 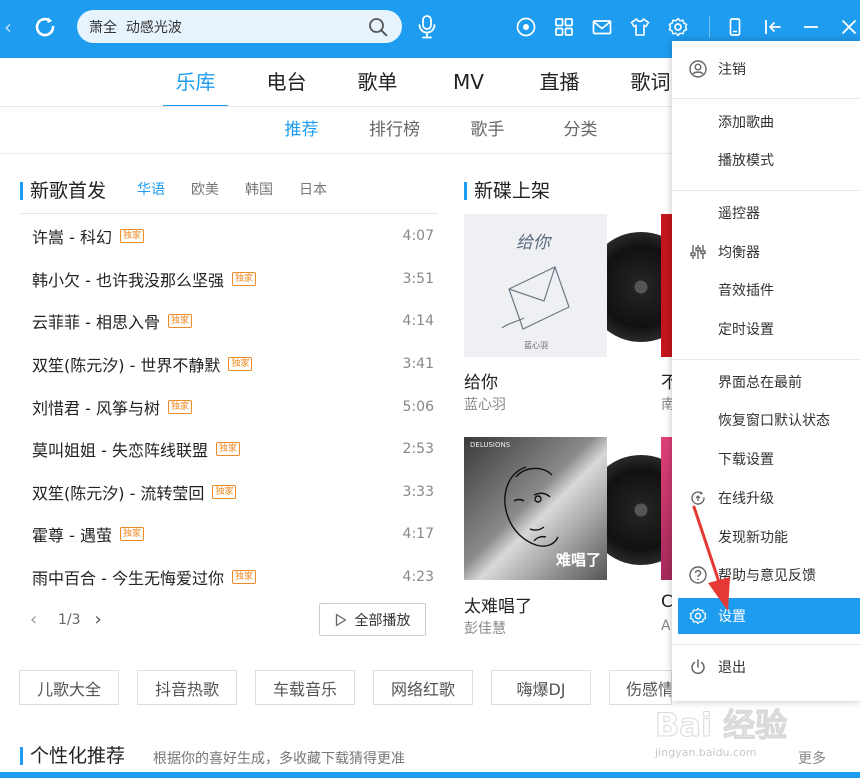 I want to click on song-row: 莫叫姐姐 - 失恋阵线联盟 独家 2:53, so click(x=229, y=449).